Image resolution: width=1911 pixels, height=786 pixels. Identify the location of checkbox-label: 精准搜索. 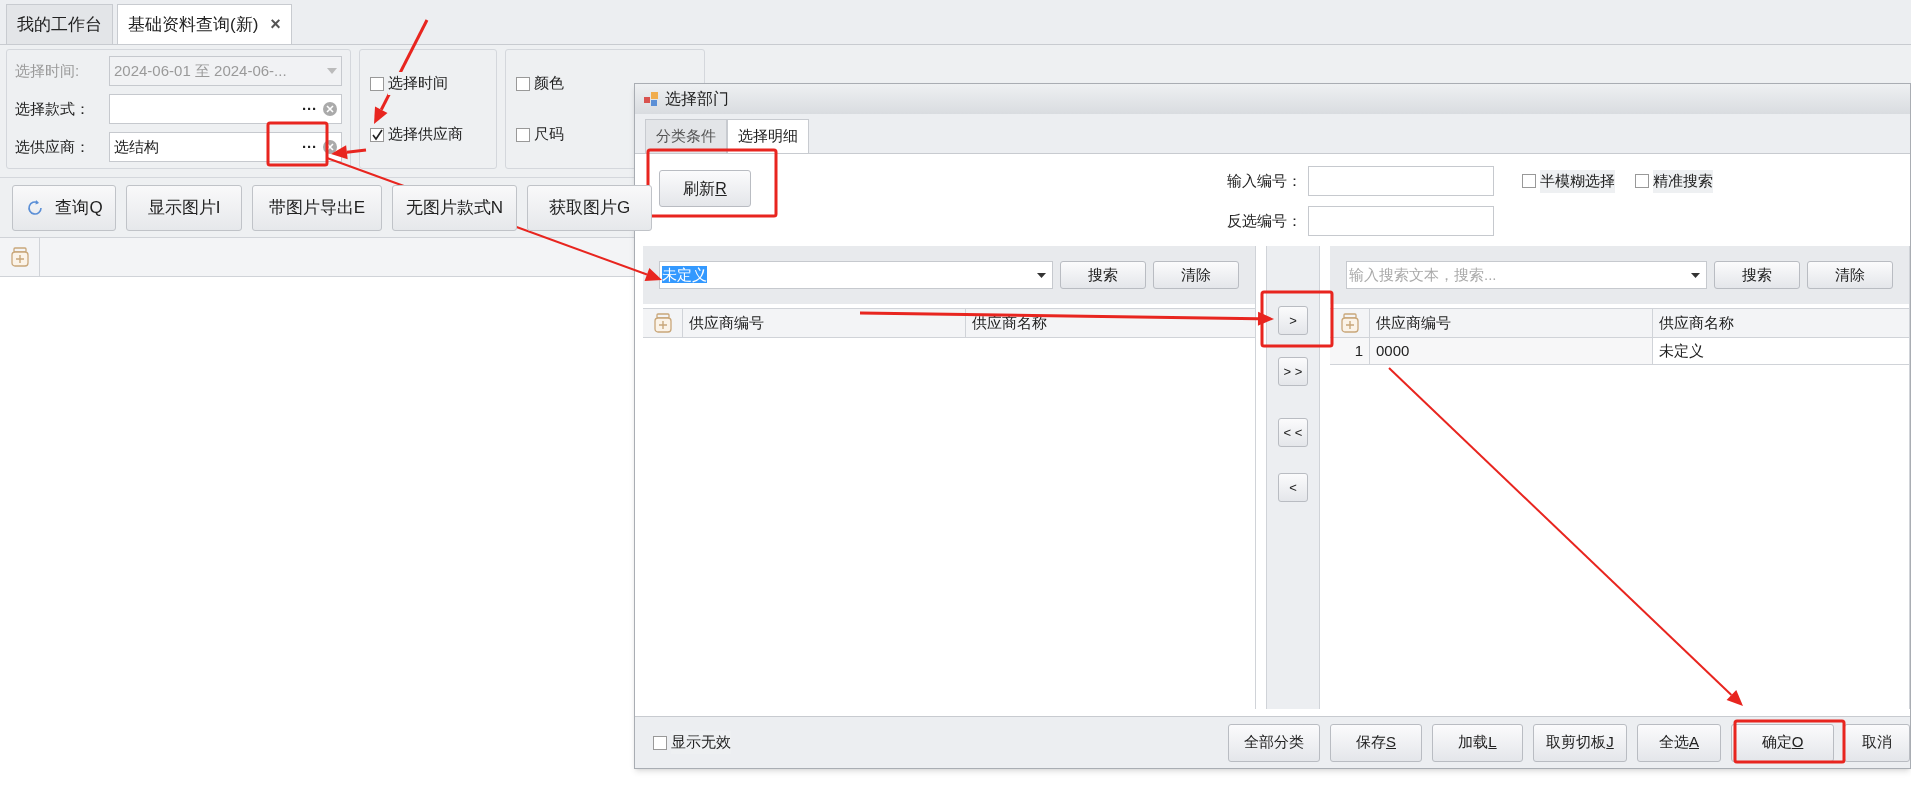
(1683, 181).